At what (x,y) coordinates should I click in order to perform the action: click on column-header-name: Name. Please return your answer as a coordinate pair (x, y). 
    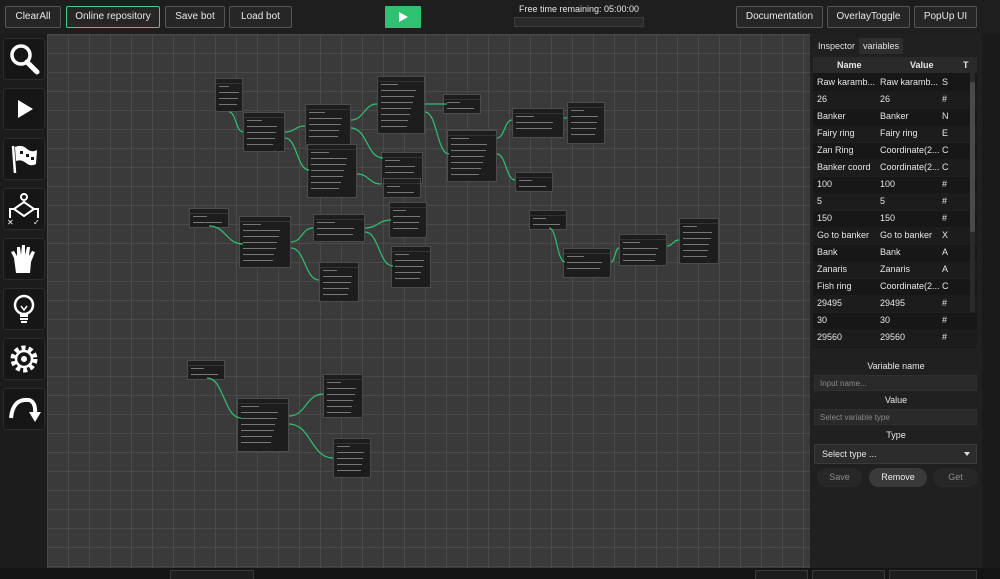
    Looking at the image, I should click on (849, 65).